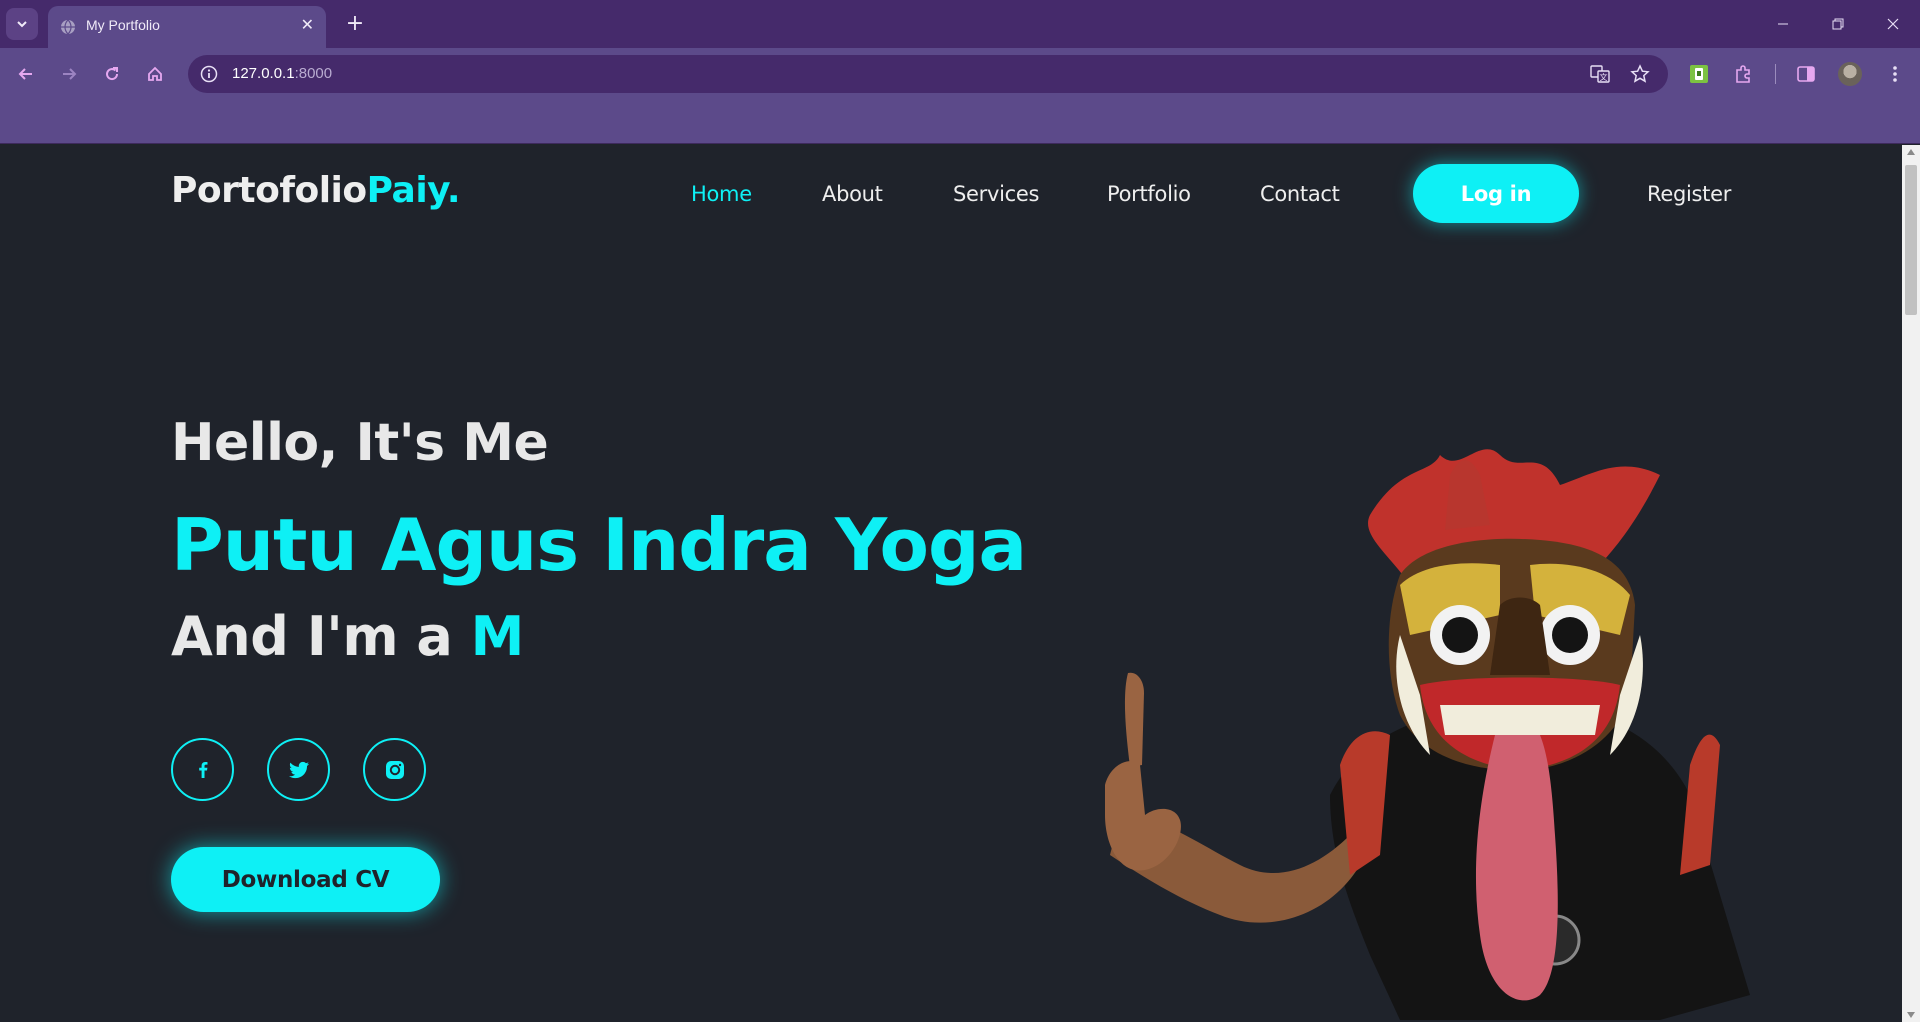  What do you see at coordinates (1911, 583) in the screenshot?
I see `page-scrollbar` at bounding box center [1911, 583].